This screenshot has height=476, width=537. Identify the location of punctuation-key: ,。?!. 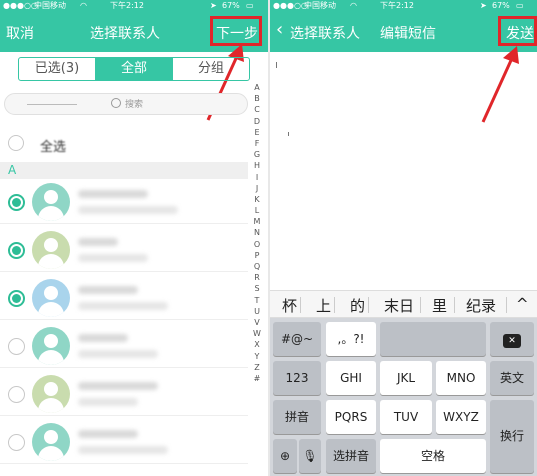
(351, 339).